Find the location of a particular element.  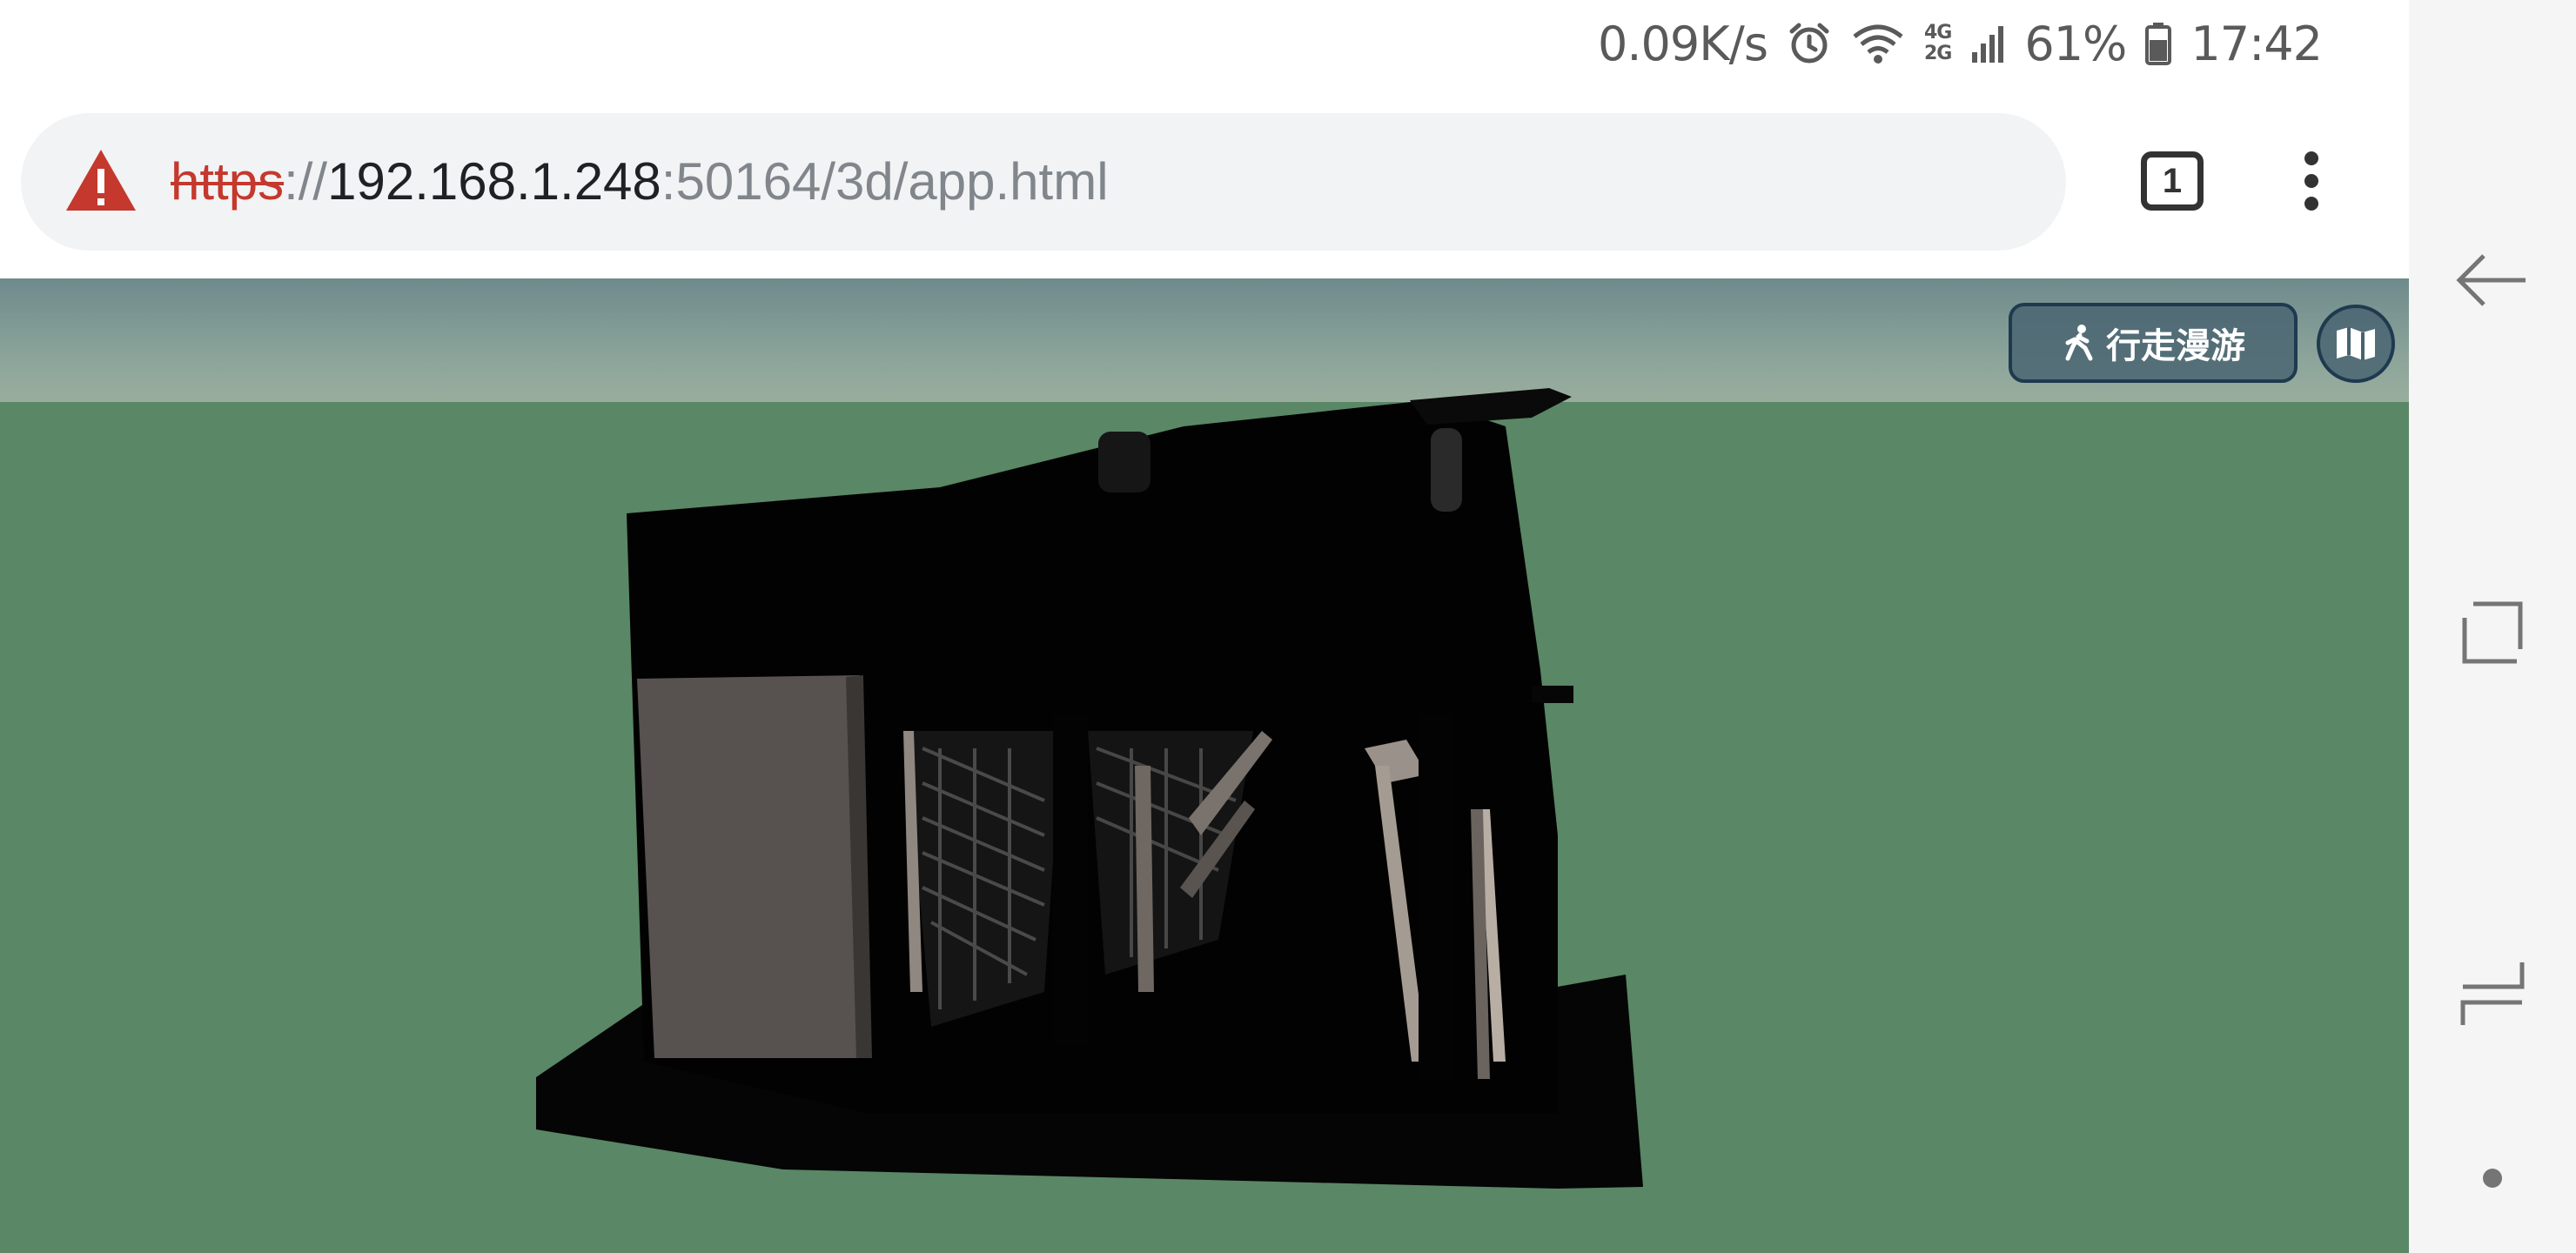

url-host: 192.168.1.248 is located at coordinates (494, 181).